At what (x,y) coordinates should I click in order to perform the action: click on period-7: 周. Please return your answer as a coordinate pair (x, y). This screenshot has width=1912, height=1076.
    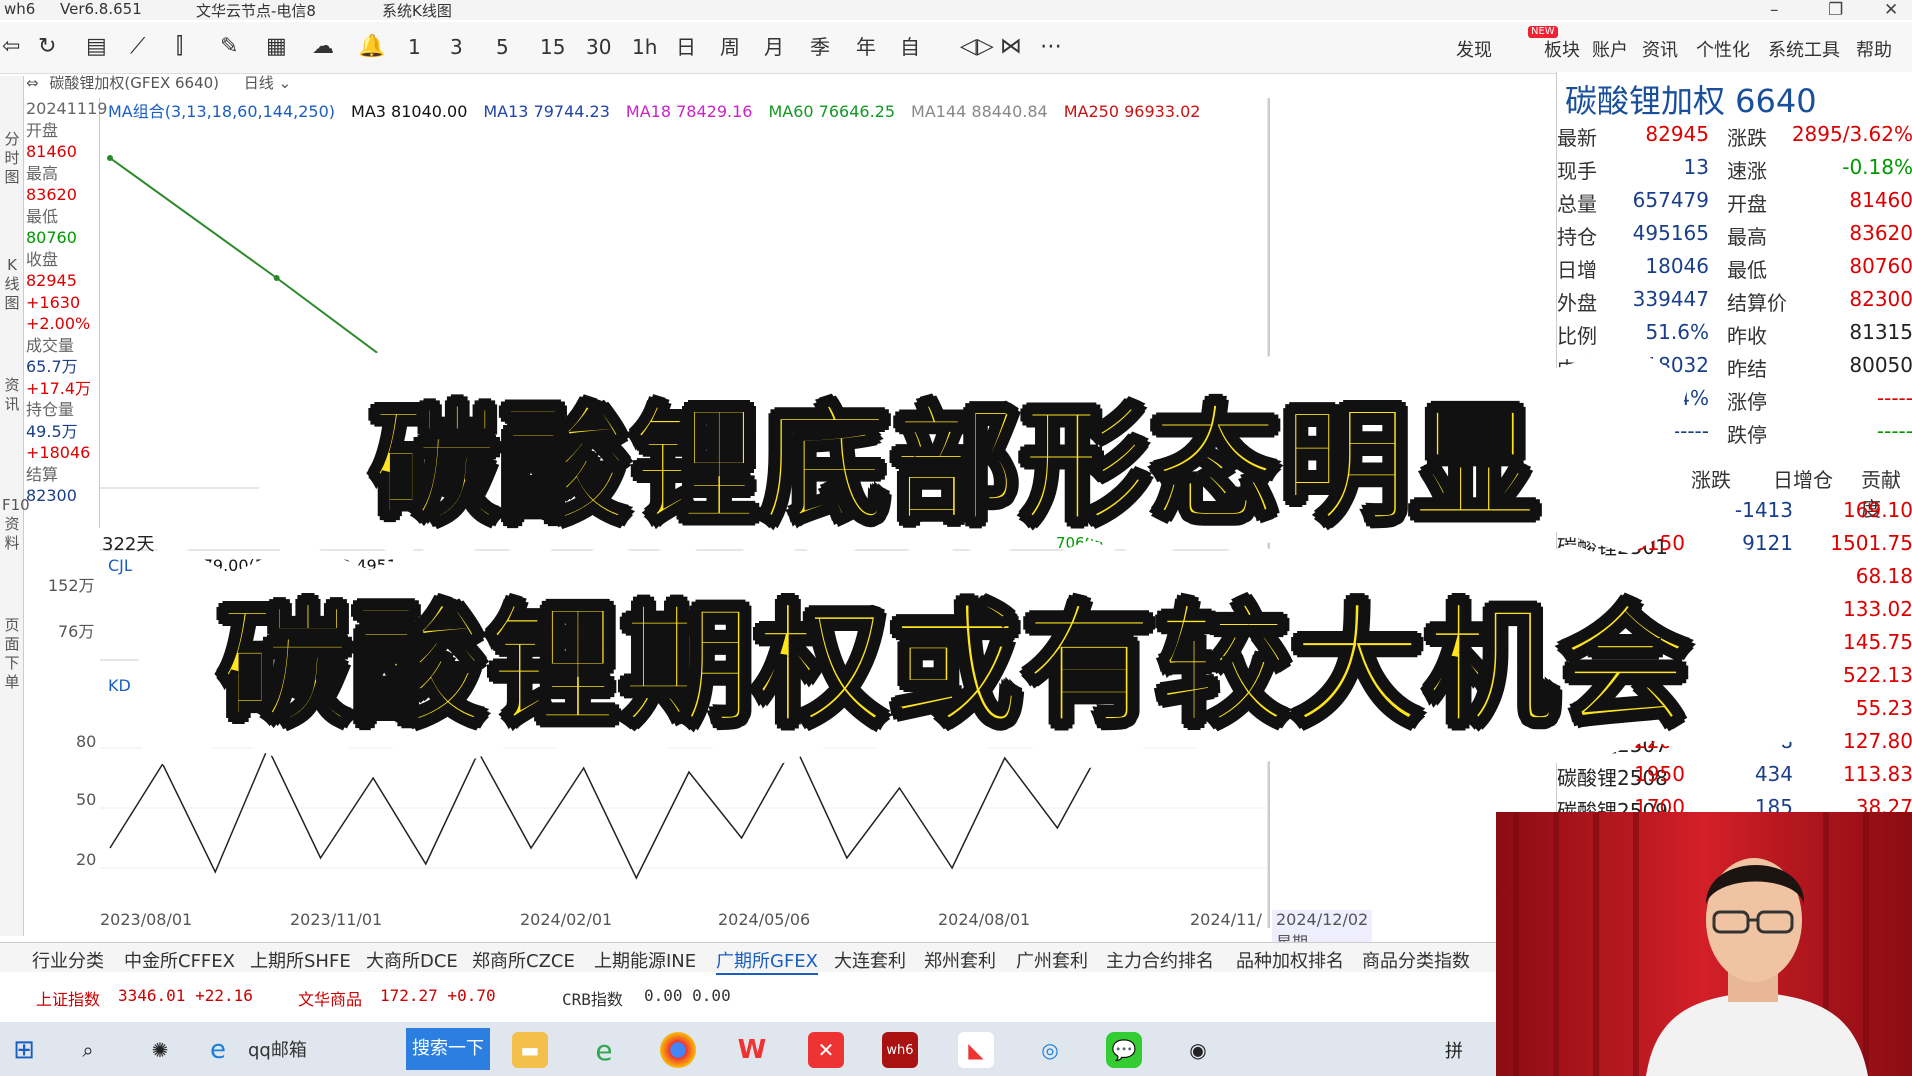
    Looking at the image, I should click on (730, 47).